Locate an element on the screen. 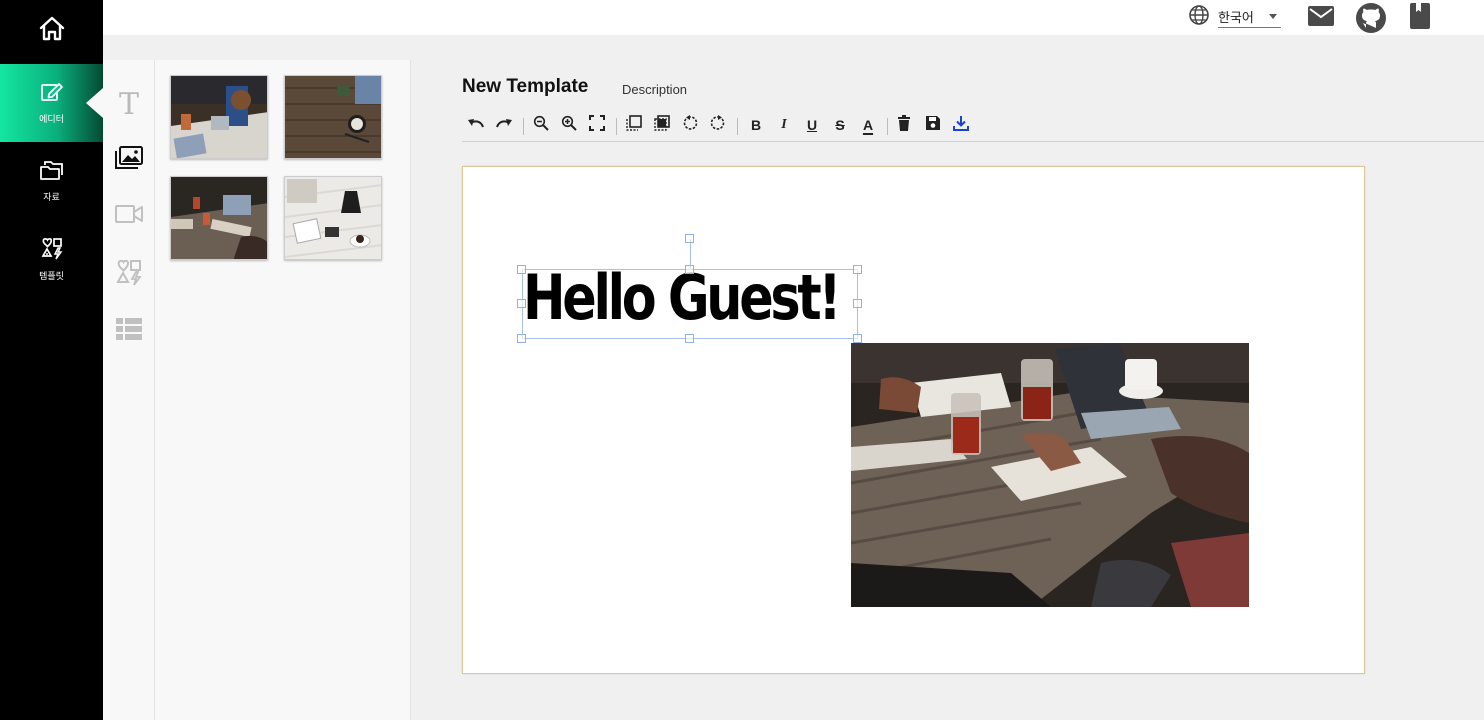 The image size is (1484, 720). mail-button is located at coordinates (1321, 18).